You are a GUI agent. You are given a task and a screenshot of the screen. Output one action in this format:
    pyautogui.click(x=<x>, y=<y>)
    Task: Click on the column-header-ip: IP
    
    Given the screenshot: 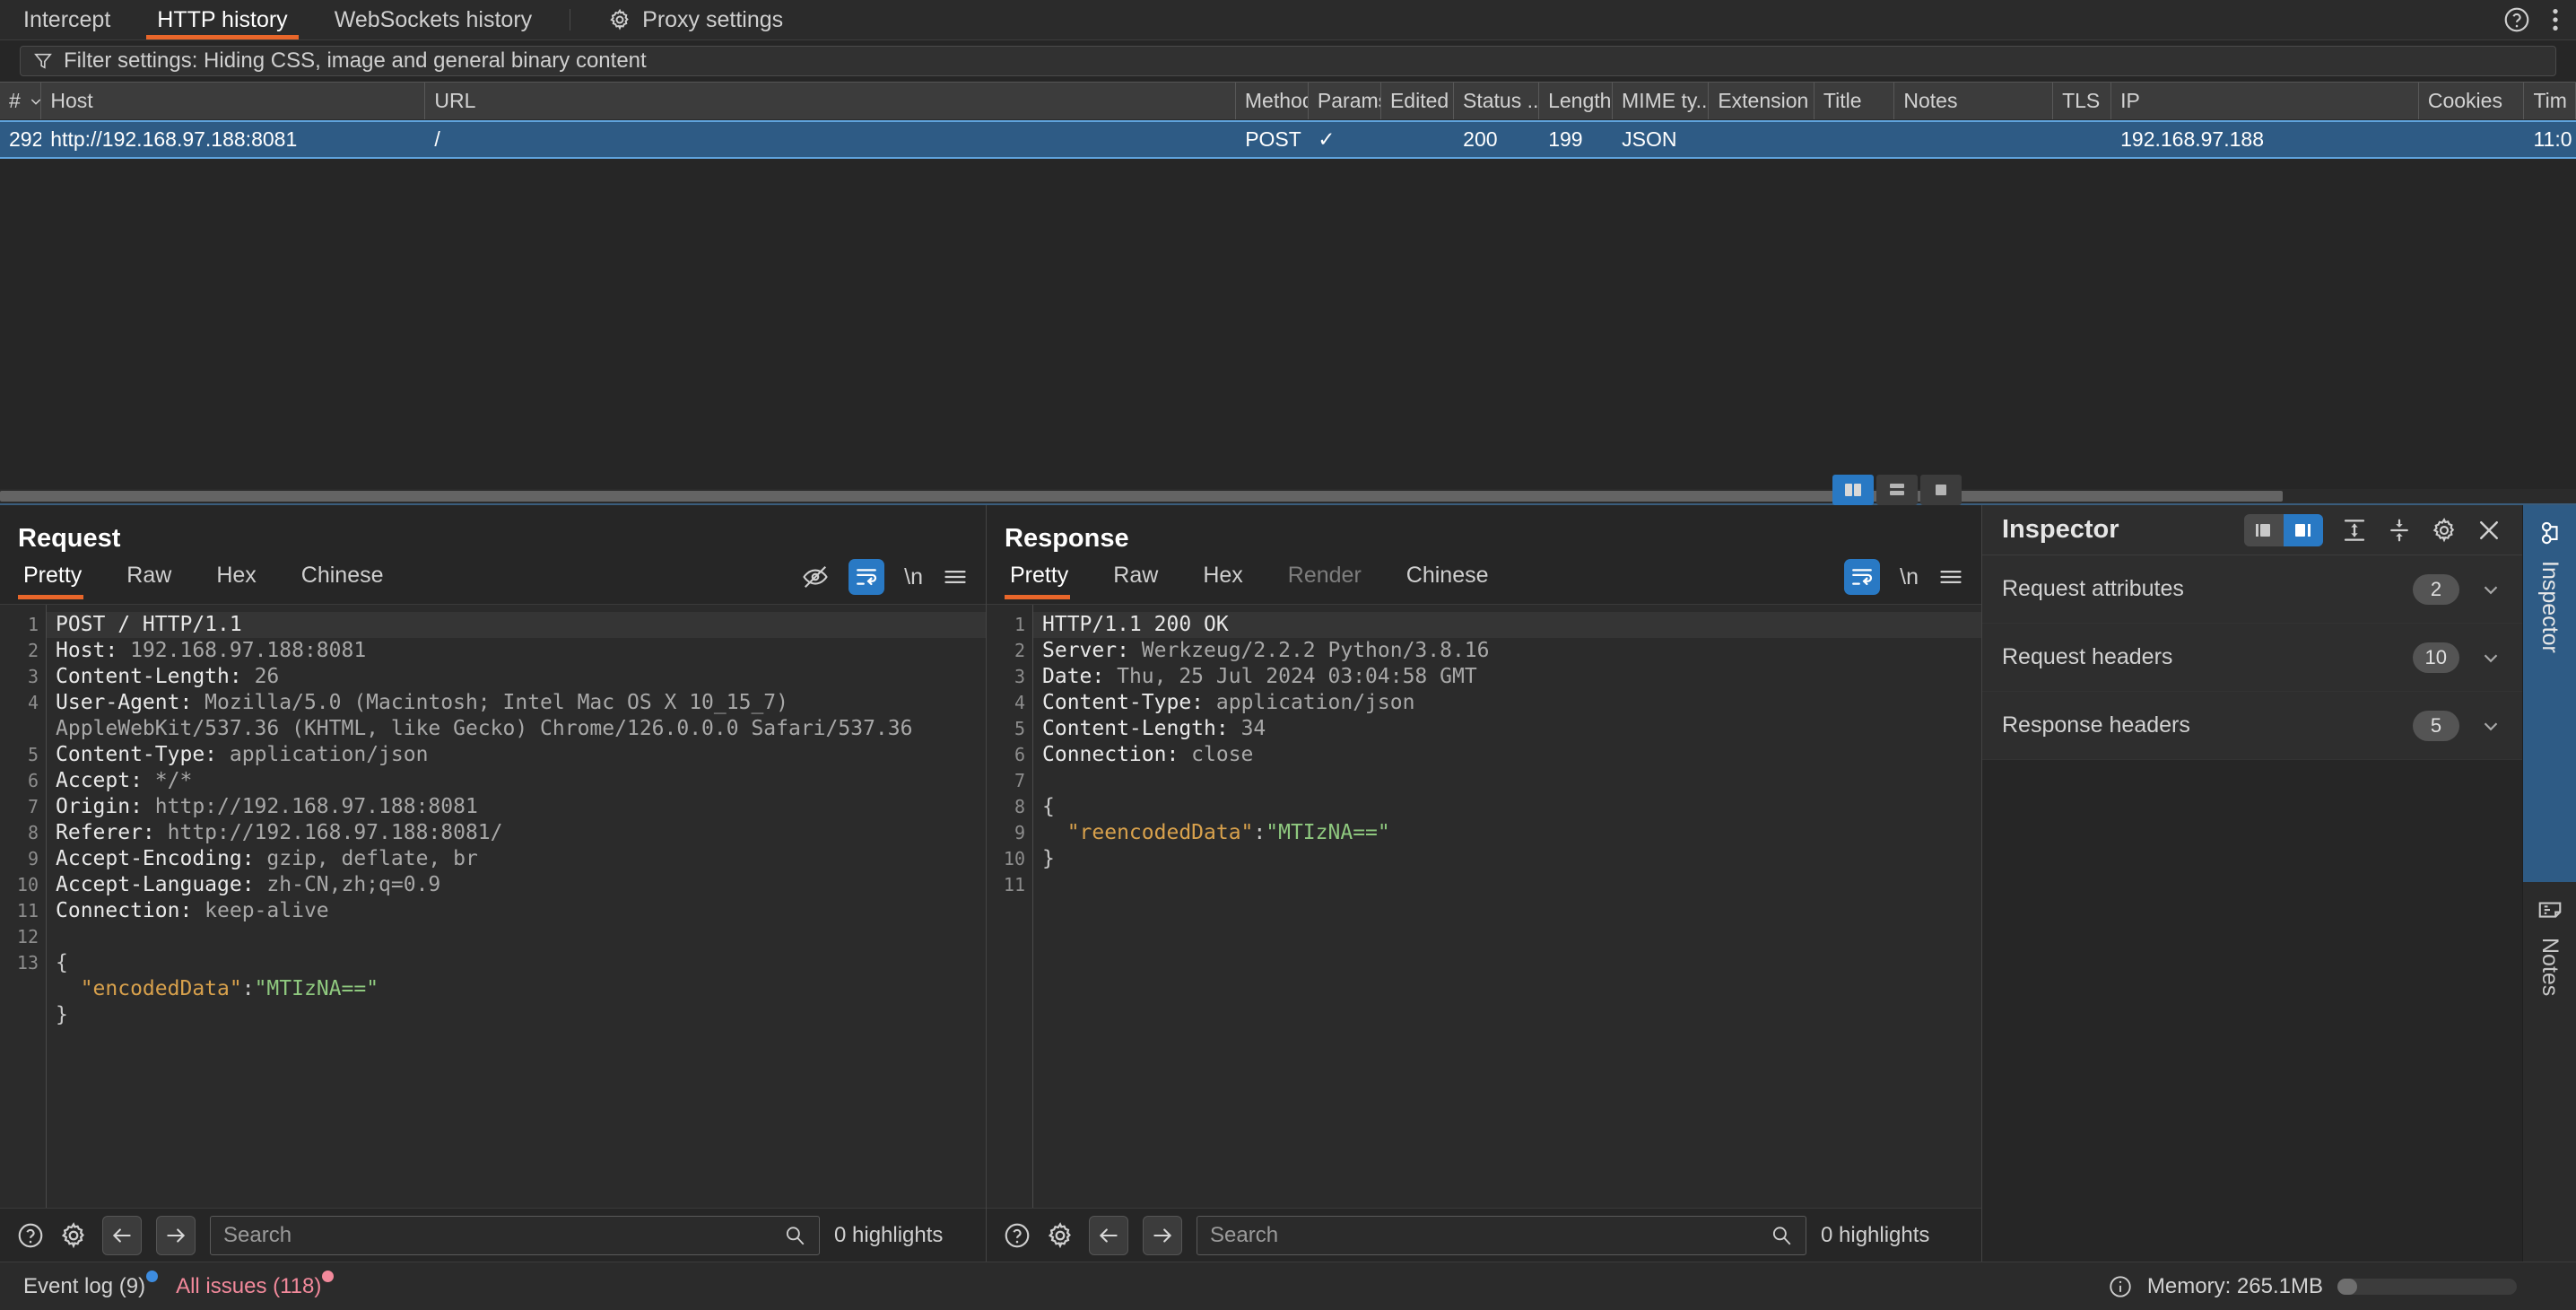 What is the action you would take?
    pyautogui.click(x=2265, y=101)
    